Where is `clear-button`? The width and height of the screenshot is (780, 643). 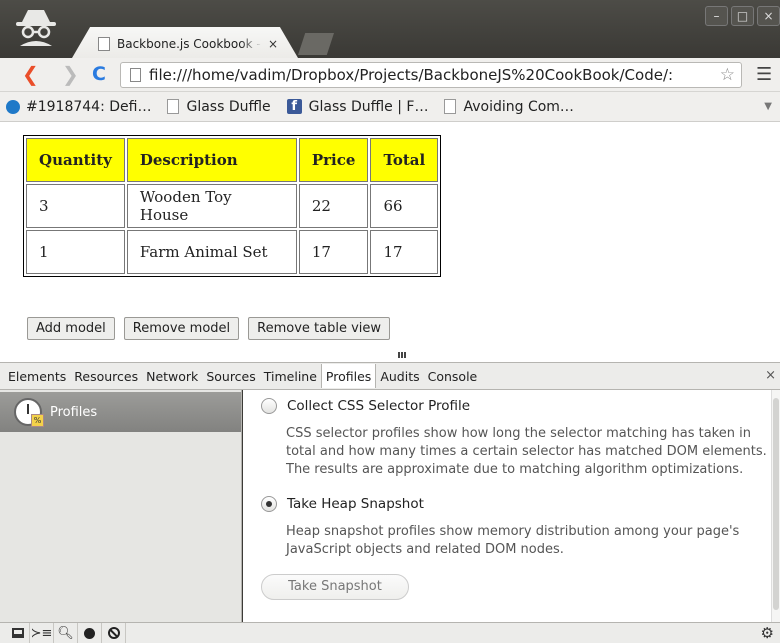
clear-button is located at coordinates (114, 633).